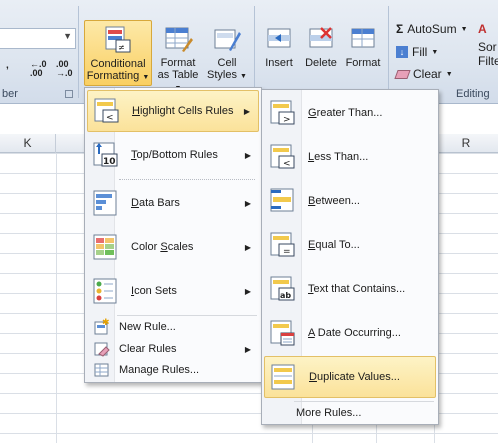 The image size is (498, 443). I want to click on sort-label-line2: Filte, so click(488, 61).